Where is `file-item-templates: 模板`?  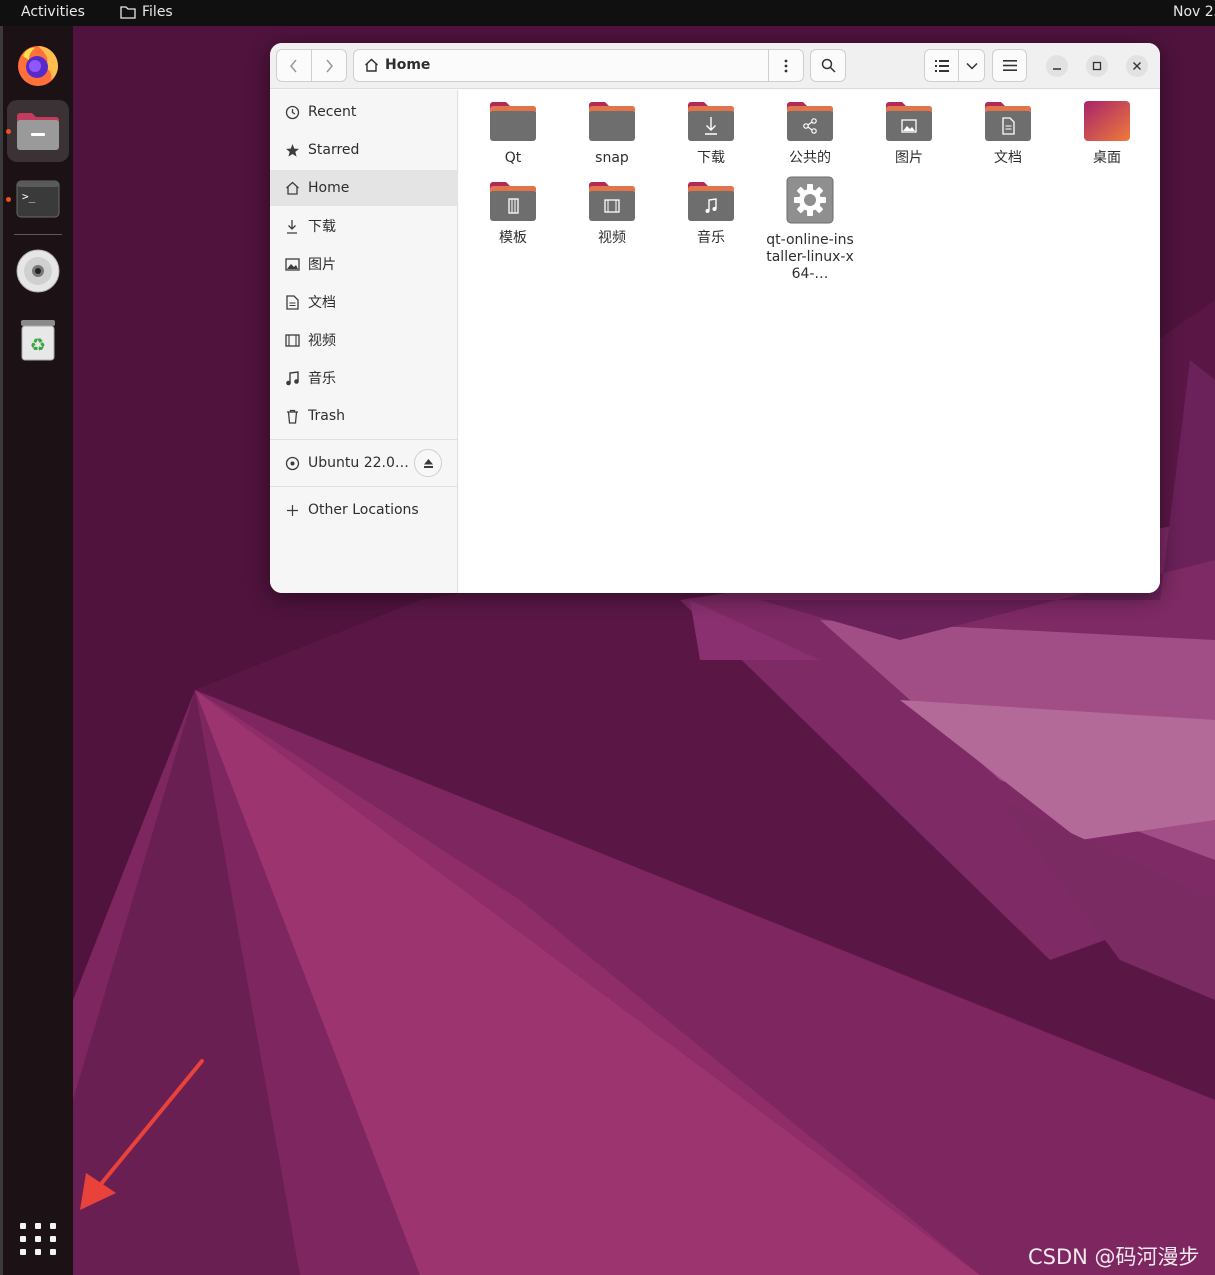
file-item-templates: 模板 is located at coordinates (513, 213).